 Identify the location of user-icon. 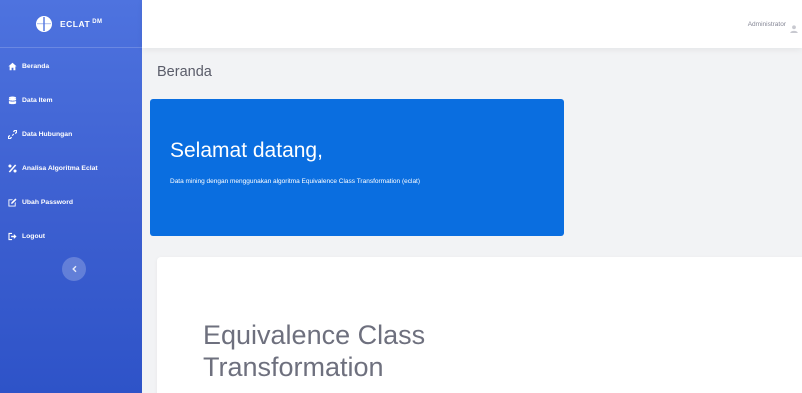
(794, 26).